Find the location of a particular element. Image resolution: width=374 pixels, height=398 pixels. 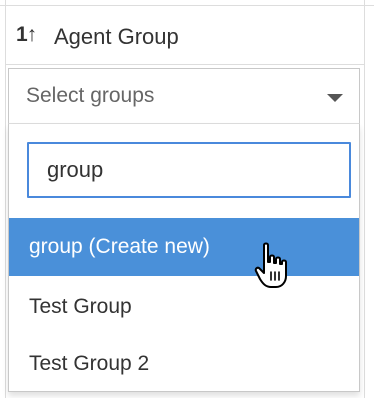

chevron-down-icon is located at coordinates (335, 98).